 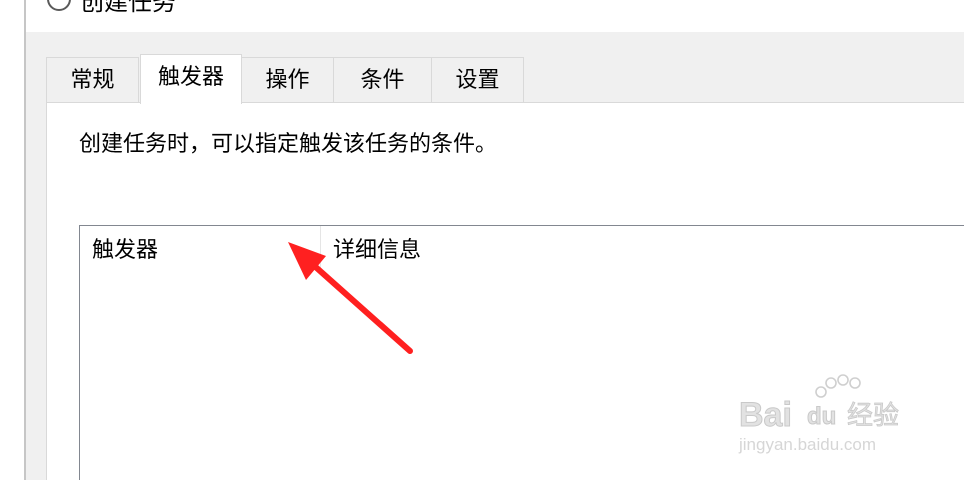 What do you see at coordinates (92, 80) in the screenshot?
I see `tab-general: 常规` at bounding box center [92, 80].